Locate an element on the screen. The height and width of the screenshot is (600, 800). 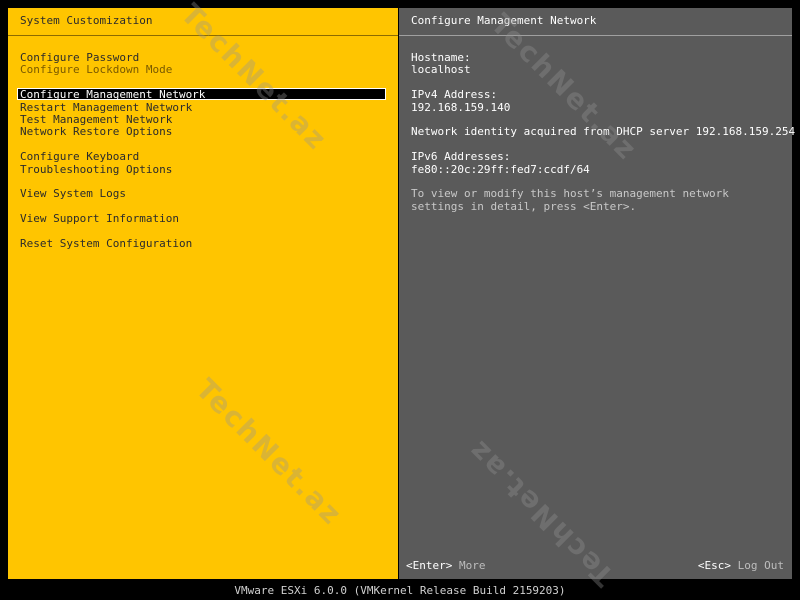
esc-logout-action: <Esc> Log Out is located at coordinates (740, 565).